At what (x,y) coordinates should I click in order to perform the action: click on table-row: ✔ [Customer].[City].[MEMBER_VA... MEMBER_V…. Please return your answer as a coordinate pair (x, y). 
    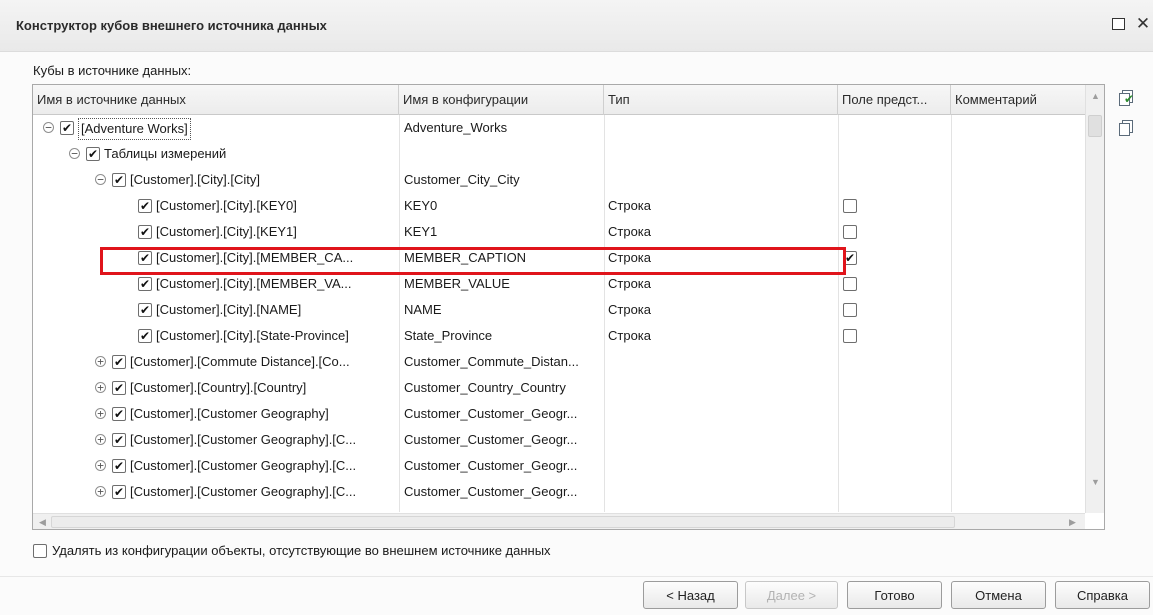
    Looking at the image, I should click on (559, 284).